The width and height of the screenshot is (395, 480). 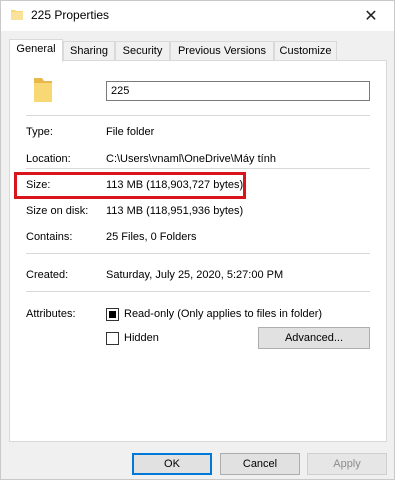 What do you see at coordinates (57, 211) in the screenshot?
I see `size-on-disk-label: Size on disk:` at bounding box center [57, 211].